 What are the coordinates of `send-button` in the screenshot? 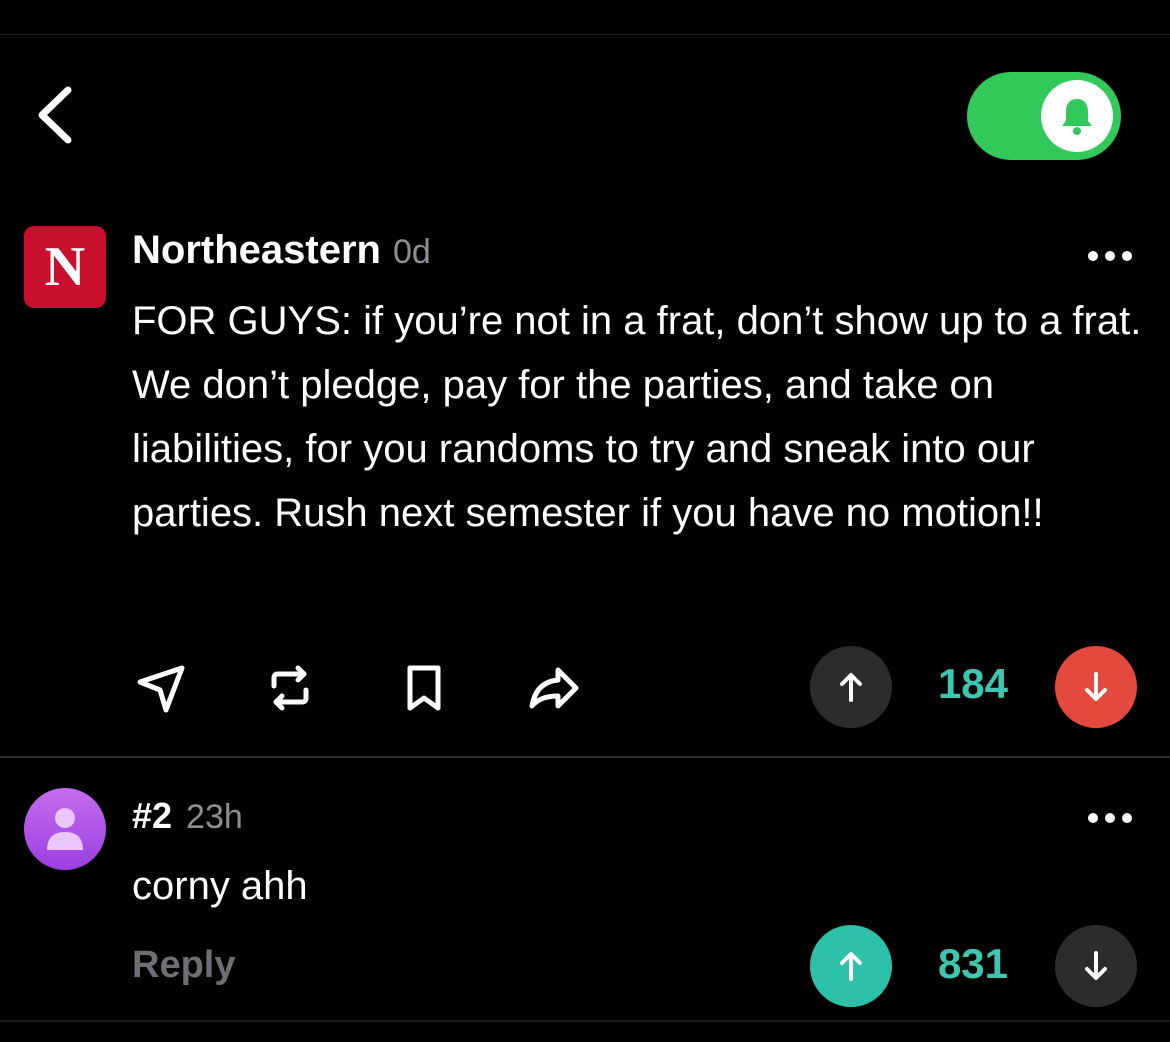 It's located at (162, 688).